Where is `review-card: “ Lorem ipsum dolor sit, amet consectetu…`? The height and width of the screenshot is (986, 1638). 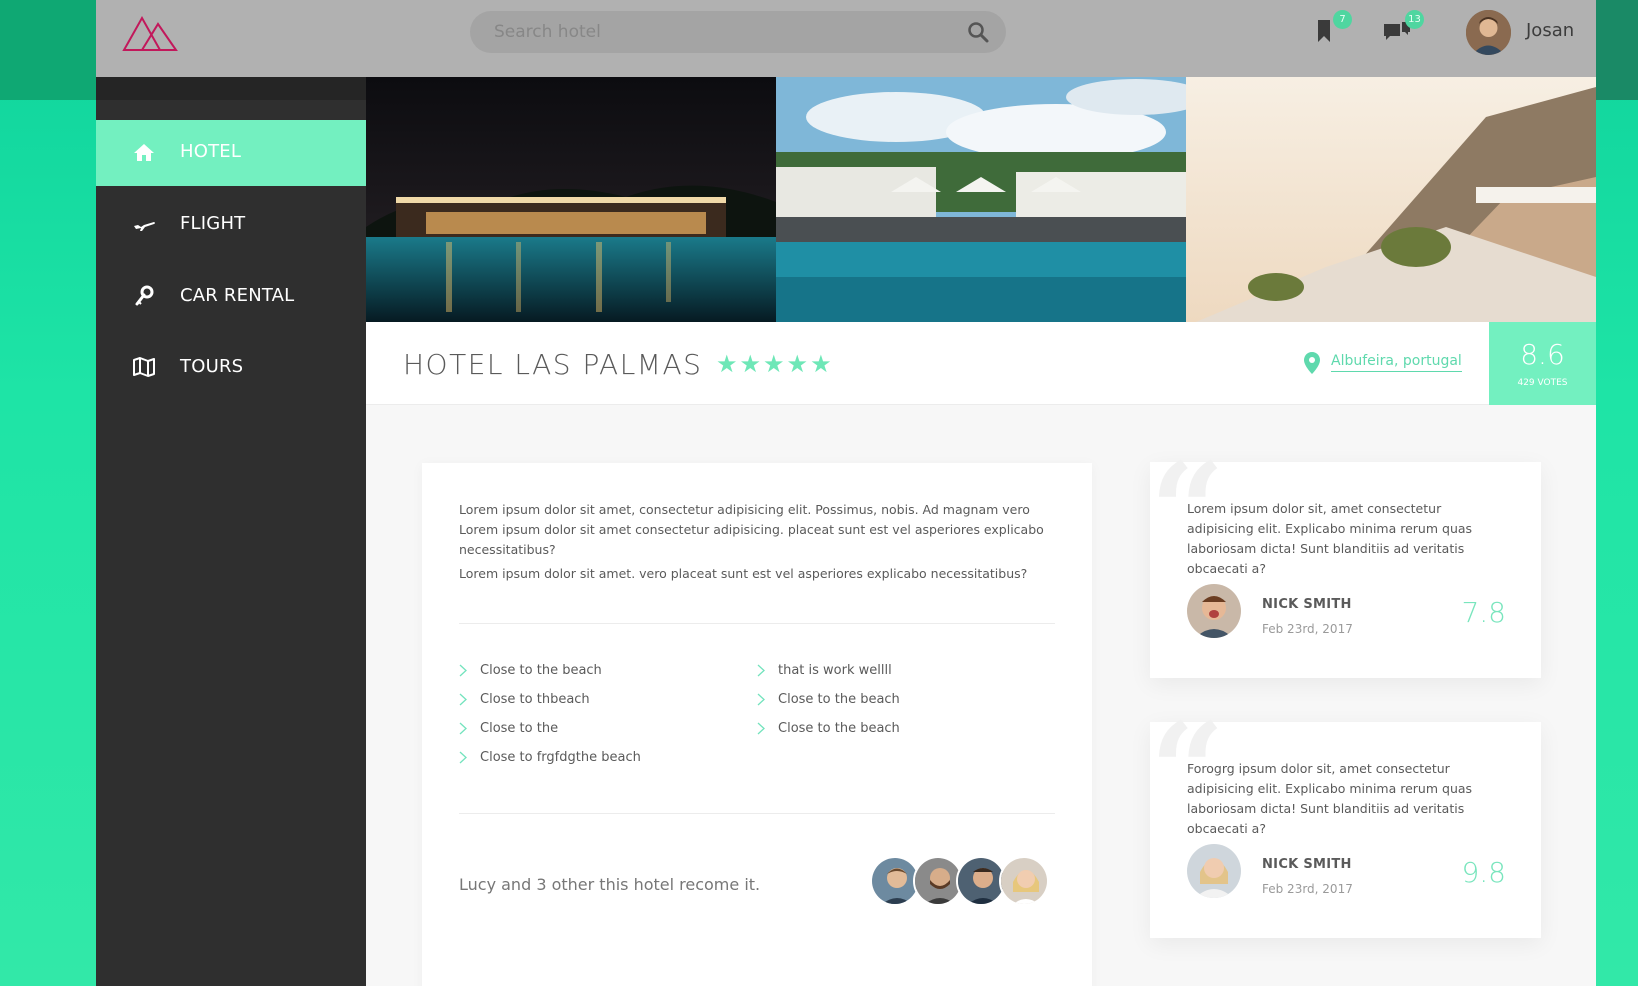 review-card: “ Lorem ipsum dolor sit, amet consectetu… is located at coordinates (1345, 562).